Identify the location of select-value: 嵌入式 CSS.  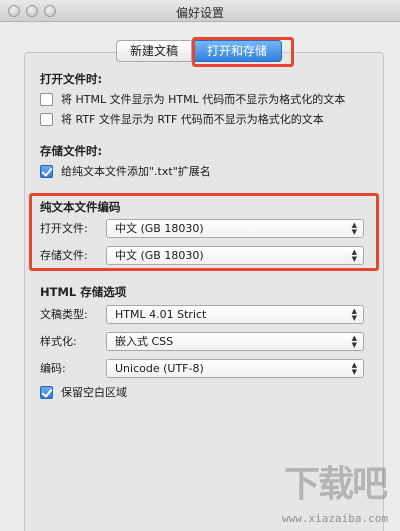
(144, 341).